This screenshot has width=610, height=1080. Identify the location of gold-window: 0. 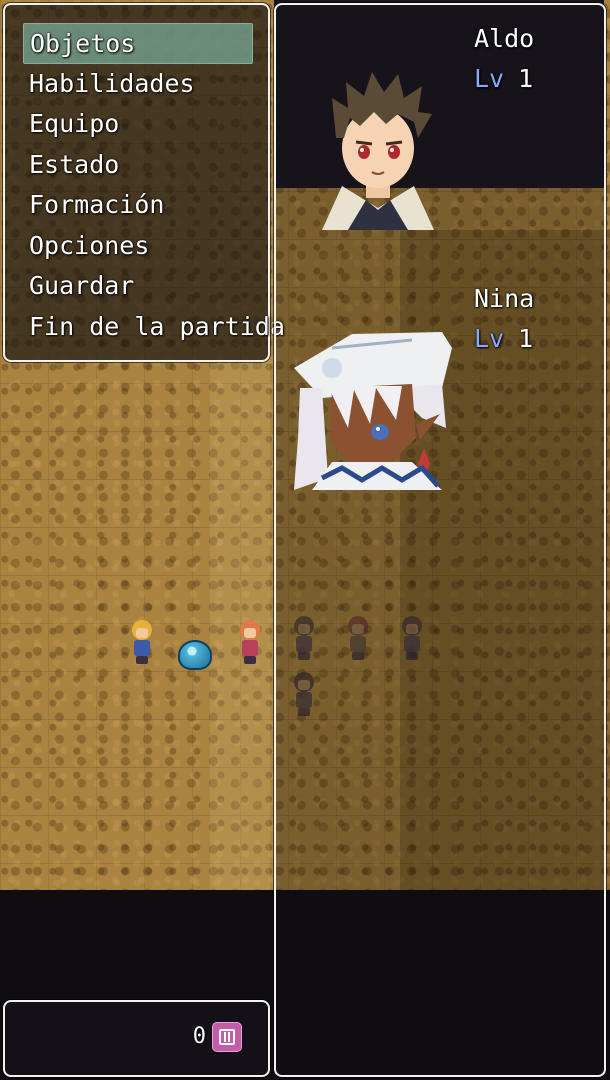
(136, 1038).